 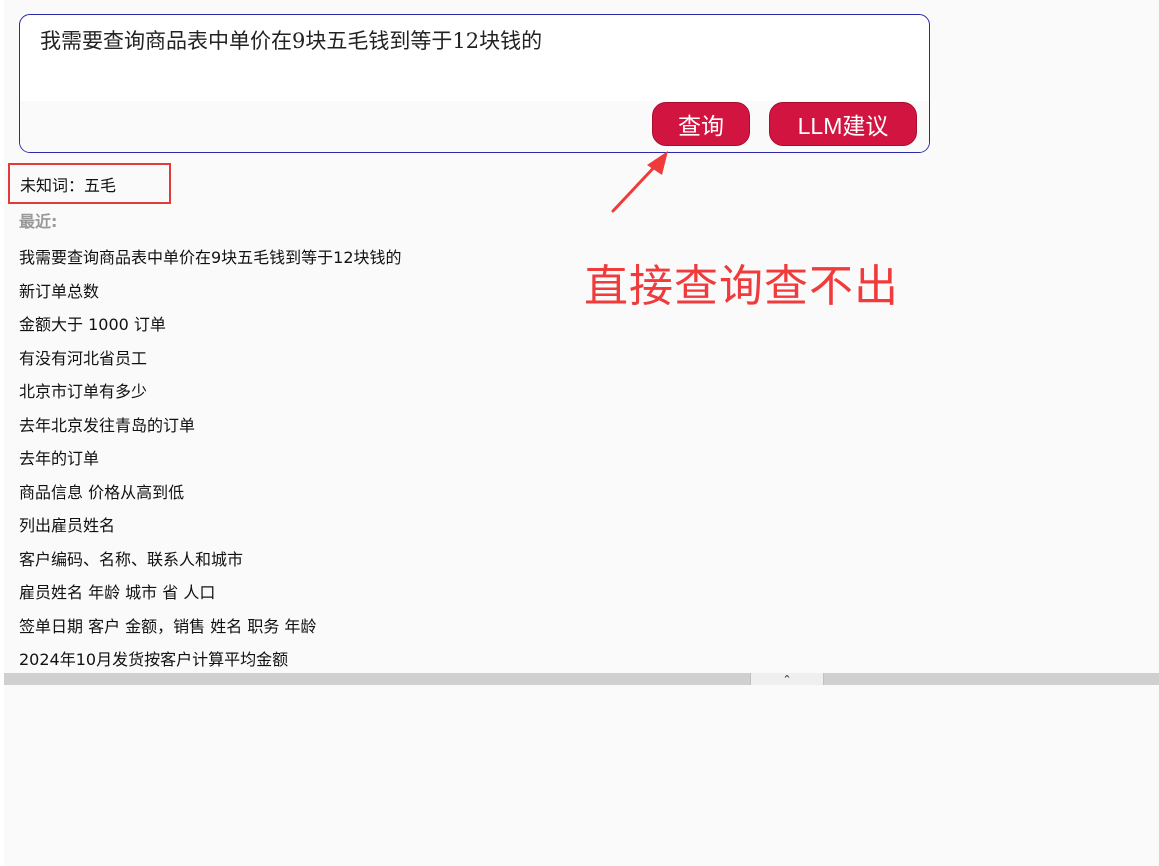 I want to click on annotation-text: 直接查询查不出, so click(x=741, y=286).